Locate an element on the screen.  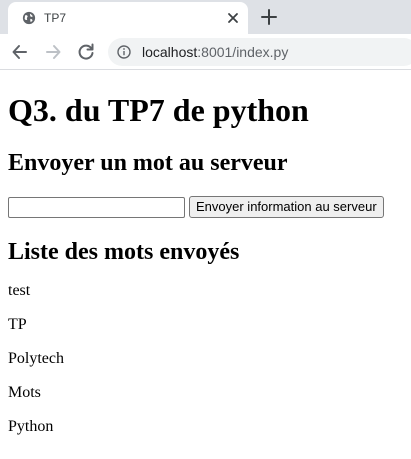
page-title: Q3. du TP7 de python is located at coordinates (158, 110).